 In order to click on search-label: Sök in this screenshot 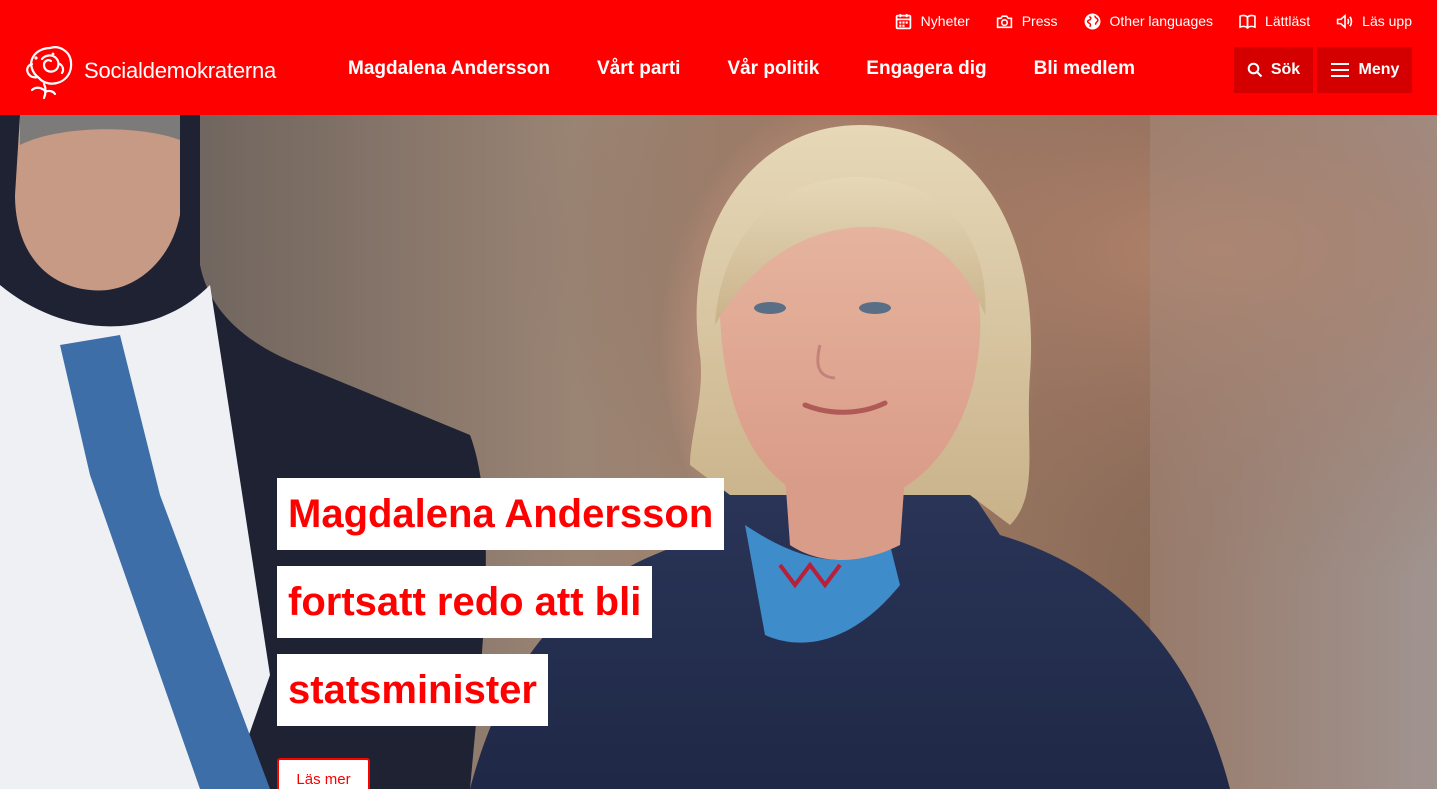, I will do `click(1285, 69)`.